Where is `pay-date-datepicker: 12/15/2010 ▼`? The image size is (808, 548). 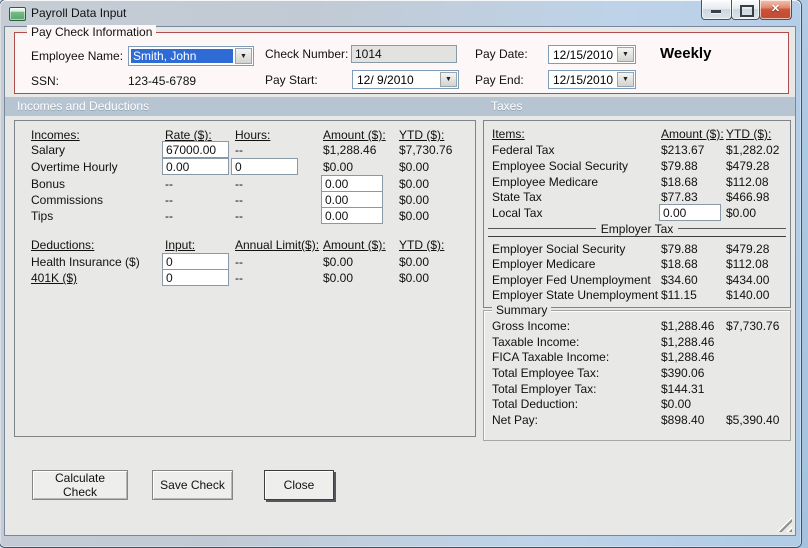
pay-date-datepicker: 12/15/2010 ▼ is located at coordinates (592, 54).